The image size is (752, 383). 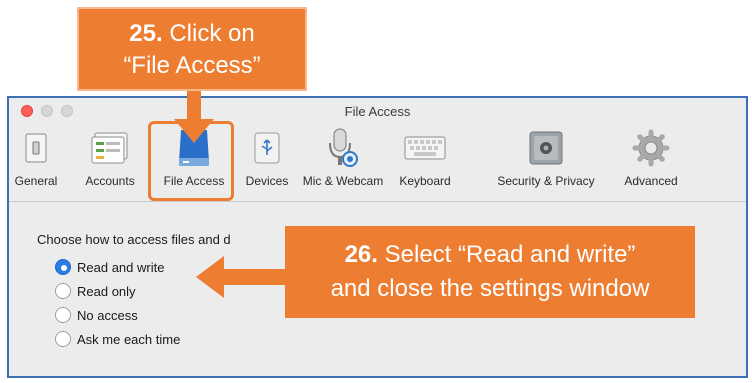 I want to click on tab-accounts: Accounts, so click(x=110, y=161).